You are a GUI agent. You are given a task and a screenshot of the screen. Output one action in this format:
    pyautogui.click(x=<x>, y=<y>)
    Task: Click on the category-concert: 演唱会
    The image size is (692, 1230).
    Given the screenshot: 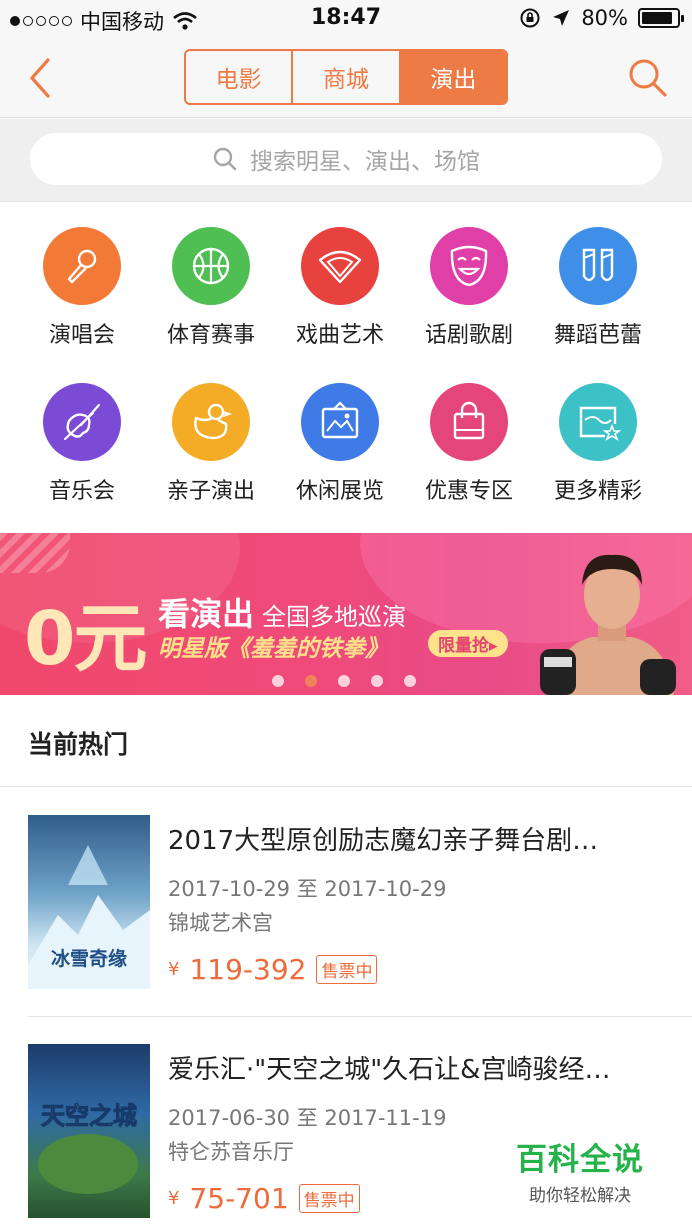 What is the action you would take?
    pyautogui.click(x=82, y=288)
    